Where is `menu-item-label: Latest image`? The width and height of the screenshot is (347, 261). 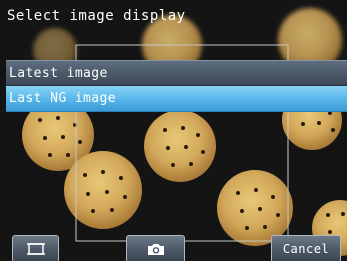
menu-item-label: Latest image is located at coordinates (58, 73).